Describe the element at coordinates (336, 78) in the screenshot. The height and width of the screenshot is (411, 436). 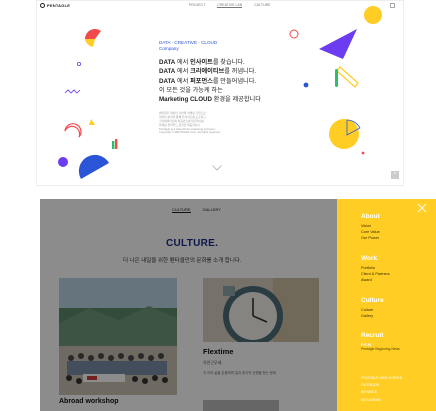
I see `green-bar-shape` at that location.